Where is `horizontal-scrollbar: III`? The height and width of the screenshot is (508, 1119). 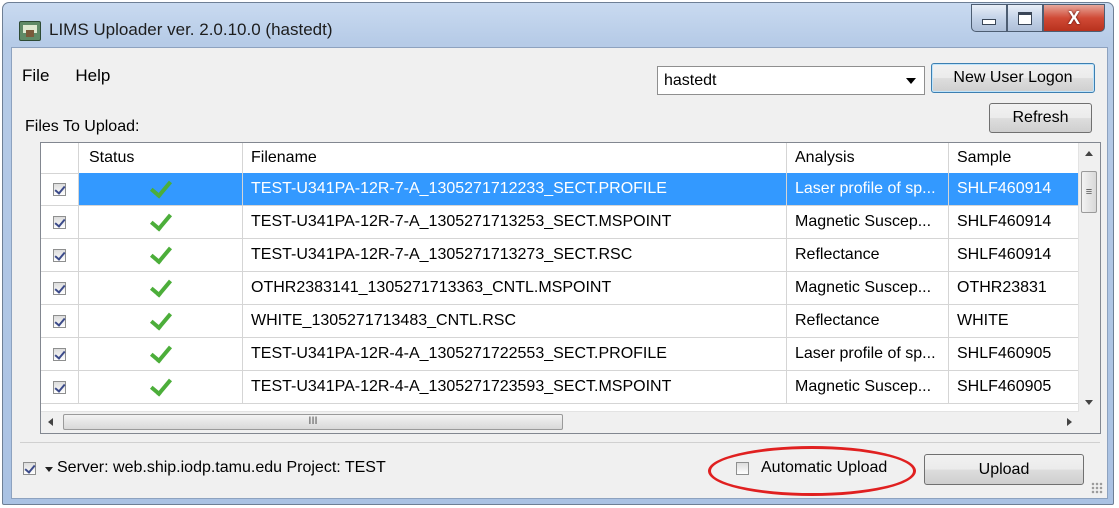 horizontal-scrollbar: III is located at coordinates (560, 422).